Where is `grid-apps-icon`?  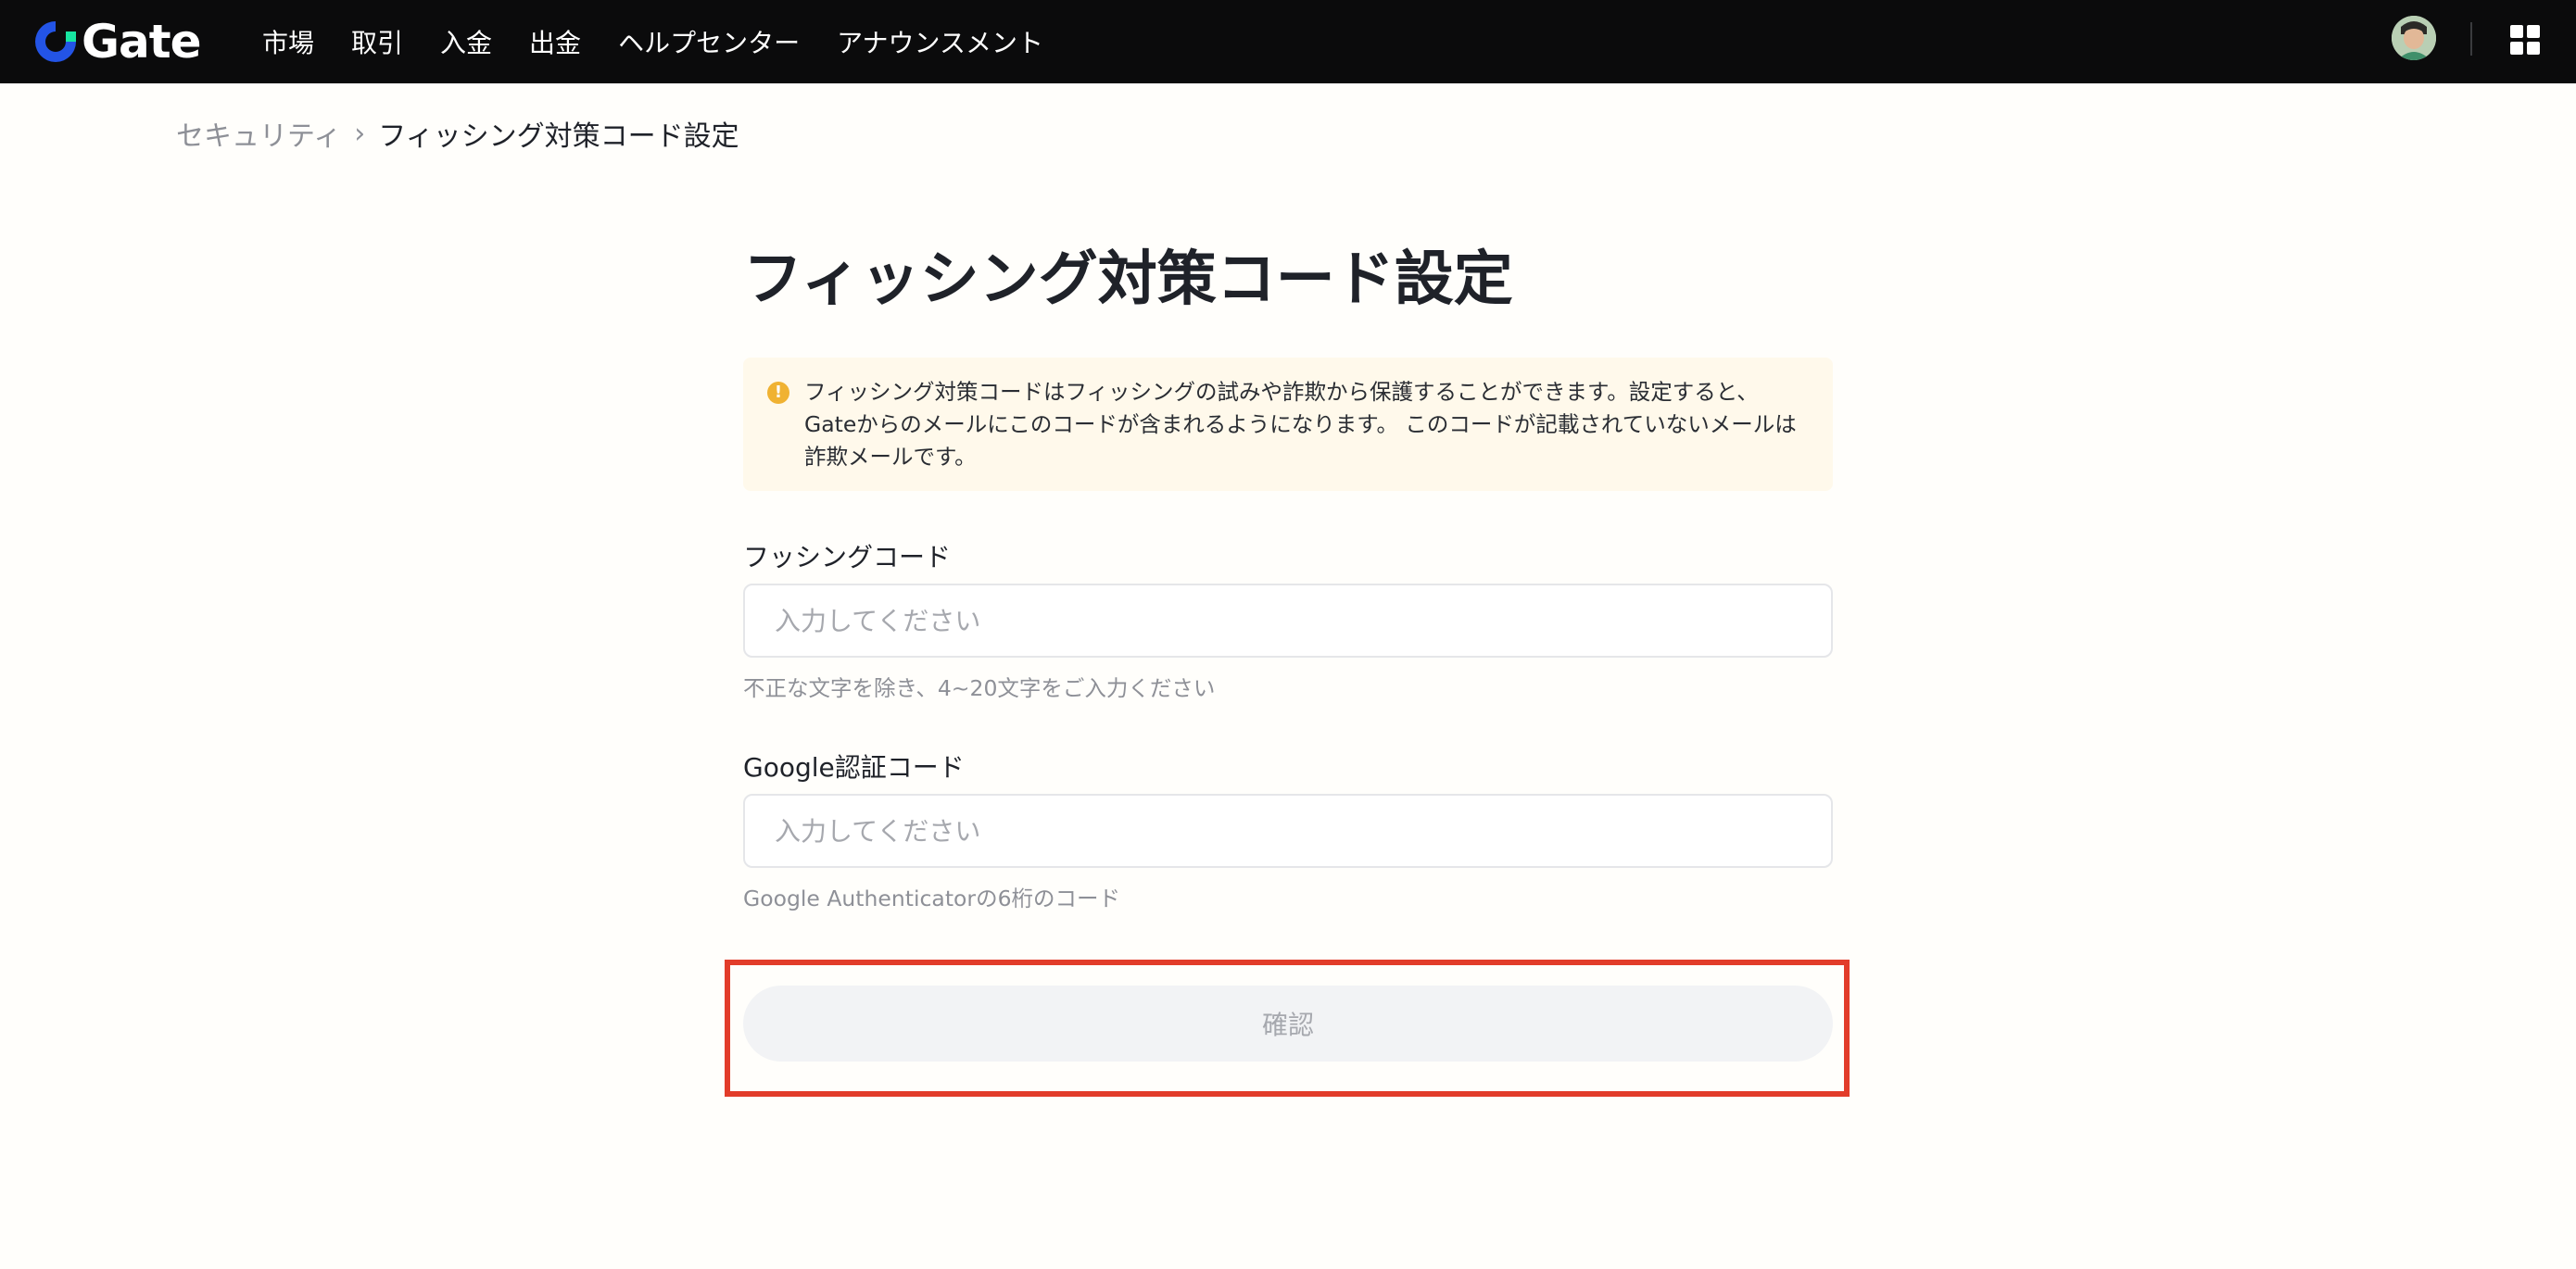 grid-apps-icon is located at coordinates (2525, 40).